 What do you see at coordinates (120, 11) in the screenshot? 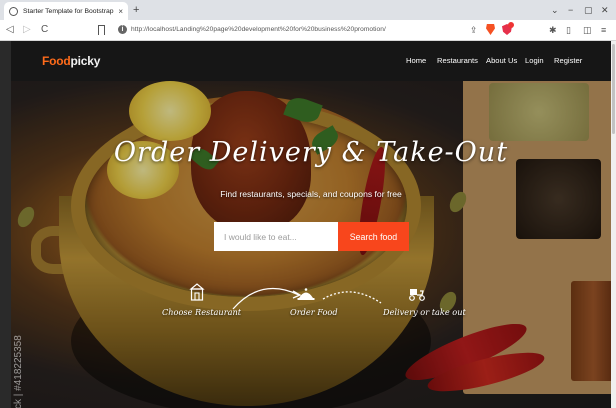
I see `tab-close-icon: ×` at bounding box center [120, 11].